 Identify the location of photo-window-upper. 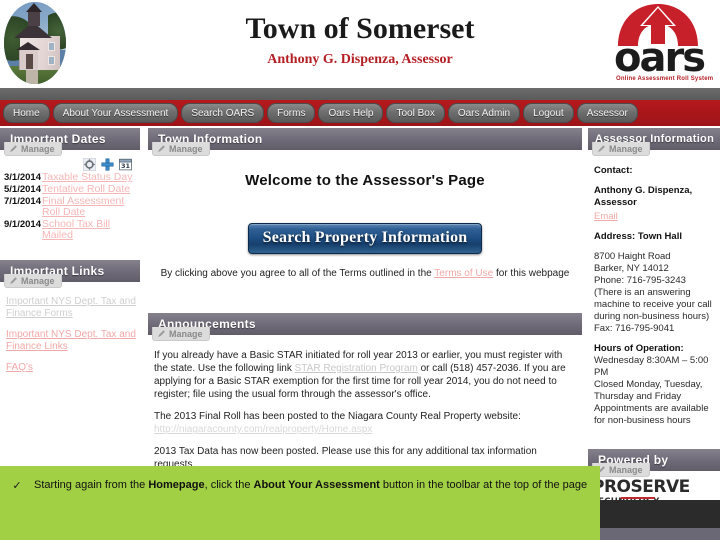
(51, 46).